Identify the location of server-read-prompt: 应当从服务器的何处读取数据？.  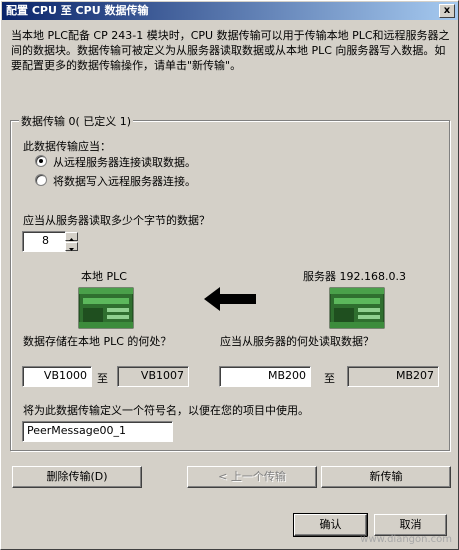
(297, 341).